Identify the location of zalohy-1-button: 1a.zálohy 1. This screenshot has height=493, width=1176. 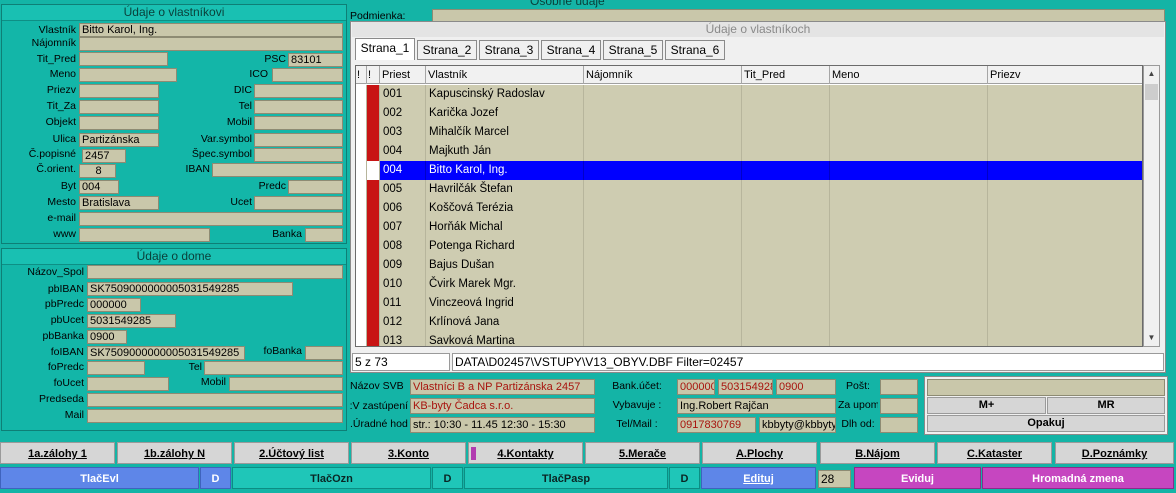
(57, 453).